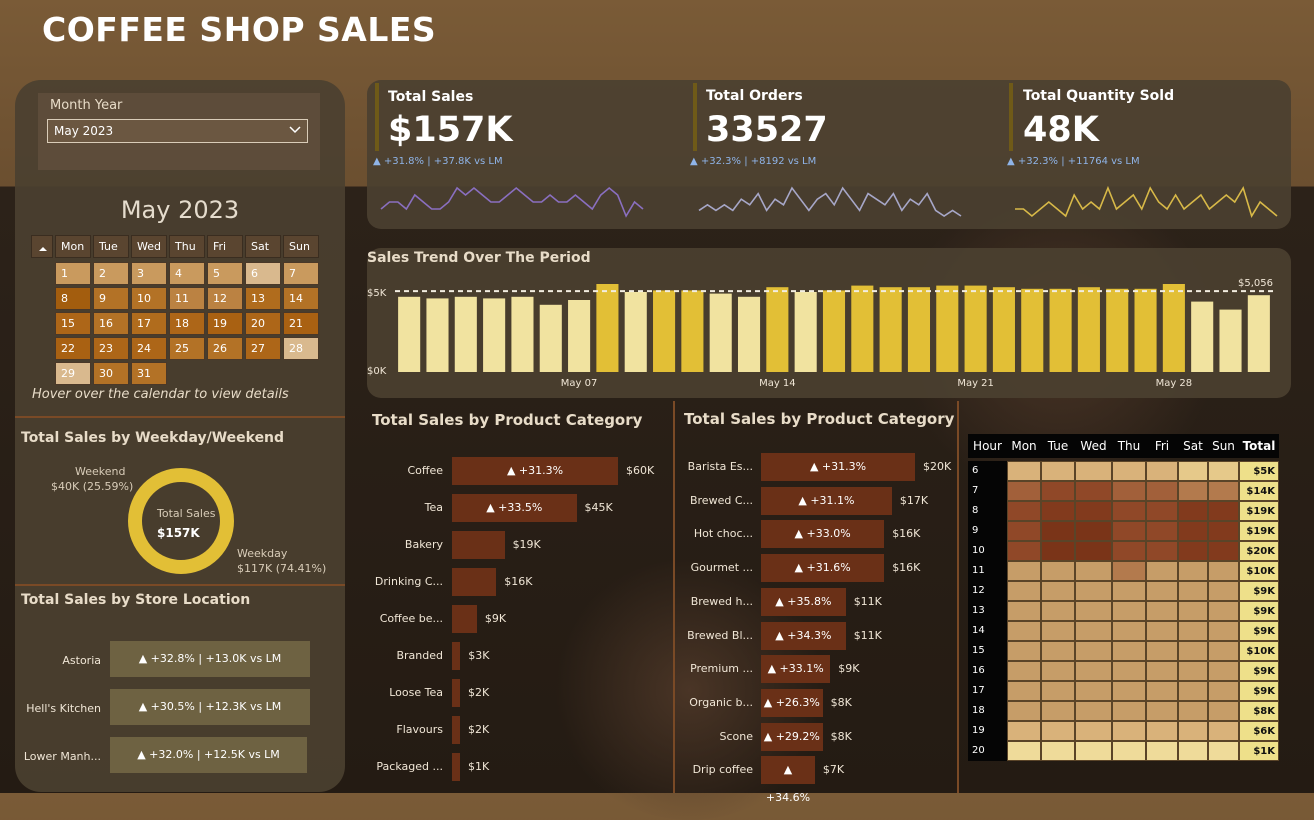 The height and width of the screenshot is (820, 1314). What do you see at coordinates (149, 348) in the screenshot?
I see `calendar-day: 24` at bounding box center [149, 348].